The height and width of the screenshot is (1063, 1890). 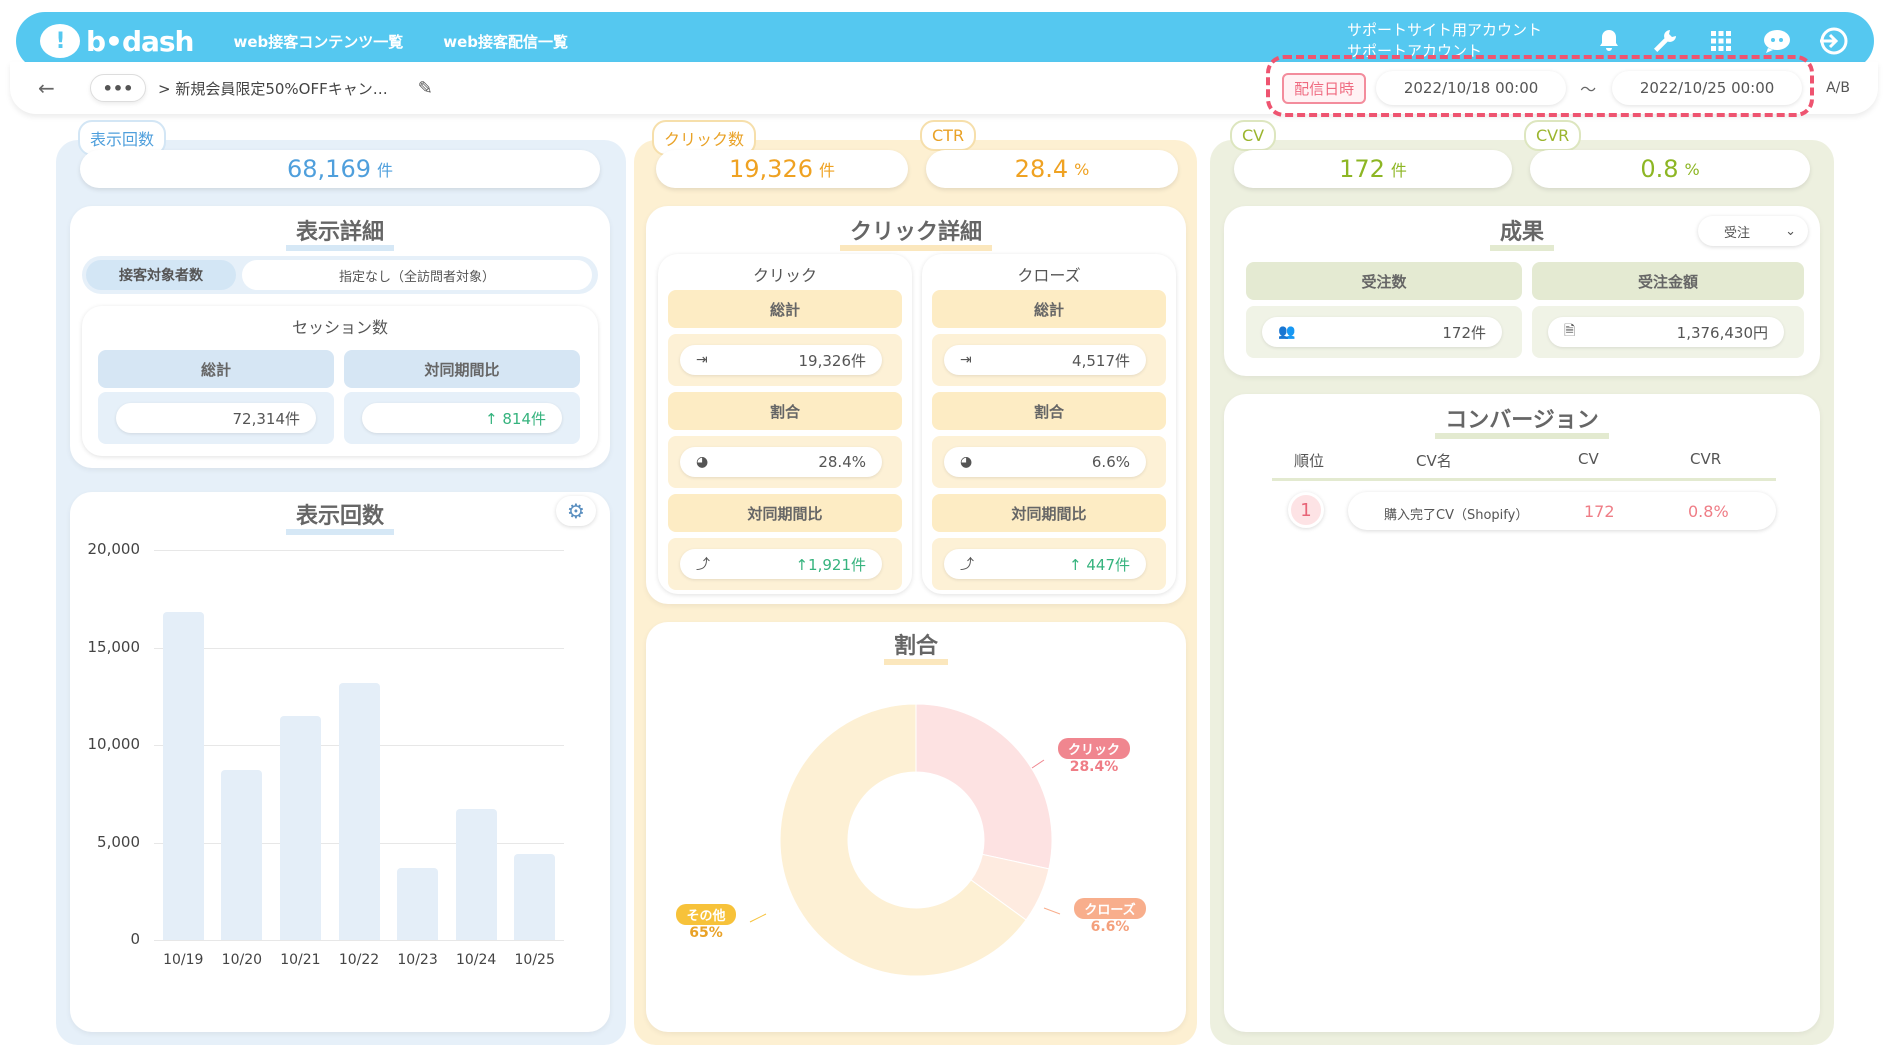 What do you see at coordinates (706, 914) in the screenshot?
I see `donut-tag-other: その他` at bounding box center [706, 914].